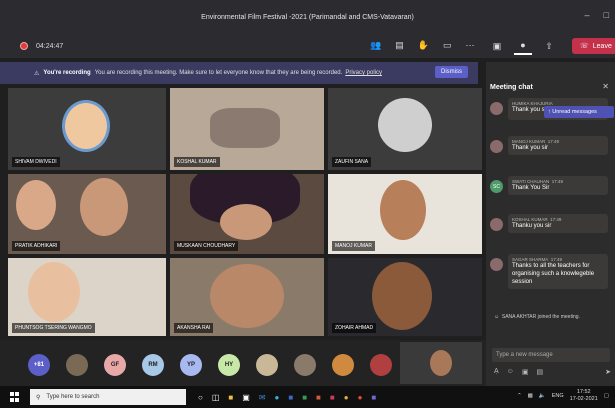 The width and height of the screenshot is (615, 408). I want to click on excel-icon: ■, so click(304, 397).